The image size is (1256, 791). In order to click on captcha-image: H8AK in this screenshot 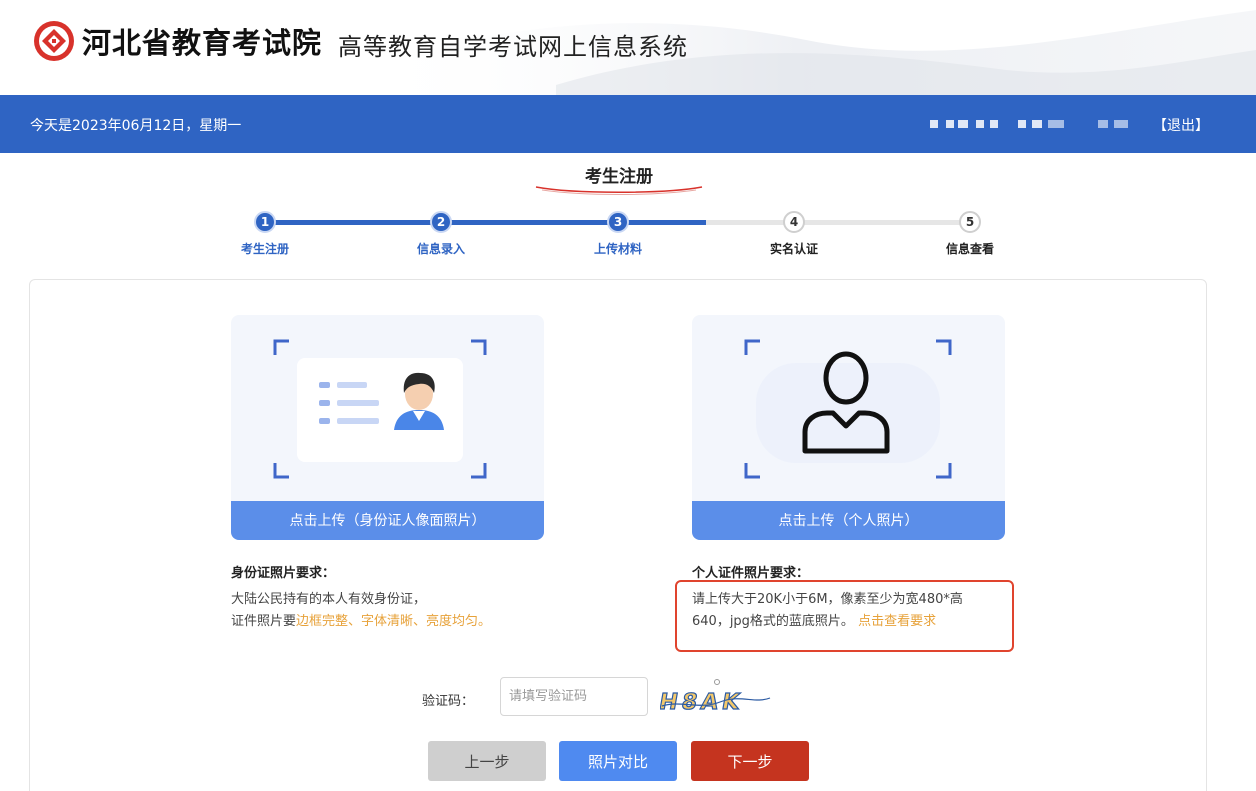, I will do `click(716, 697)`.